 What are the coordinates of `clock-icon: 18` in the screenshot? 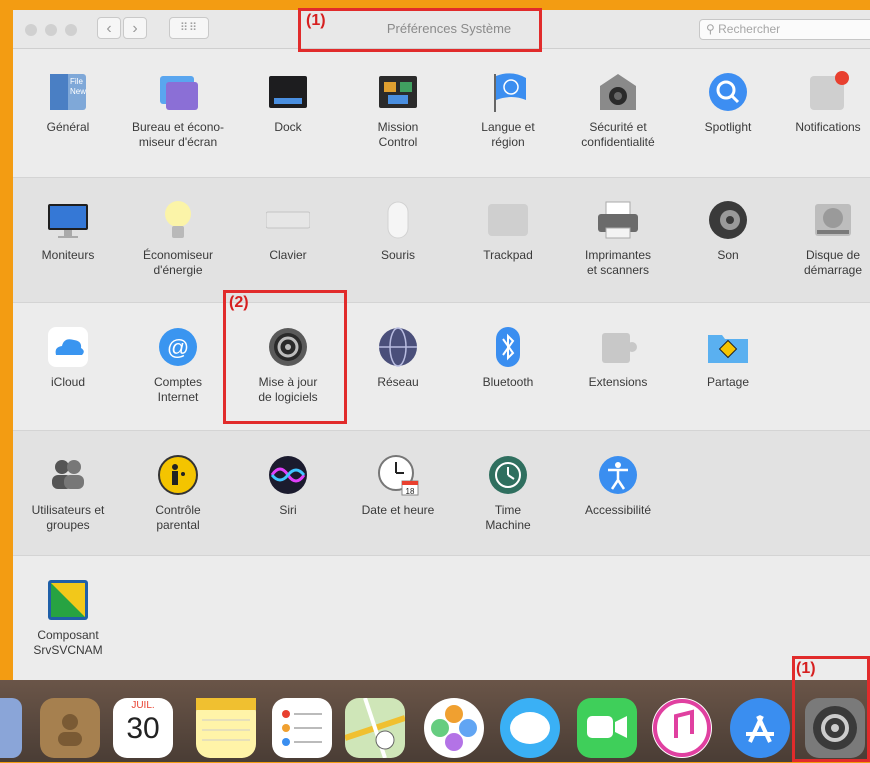 It's located at (398, 475).